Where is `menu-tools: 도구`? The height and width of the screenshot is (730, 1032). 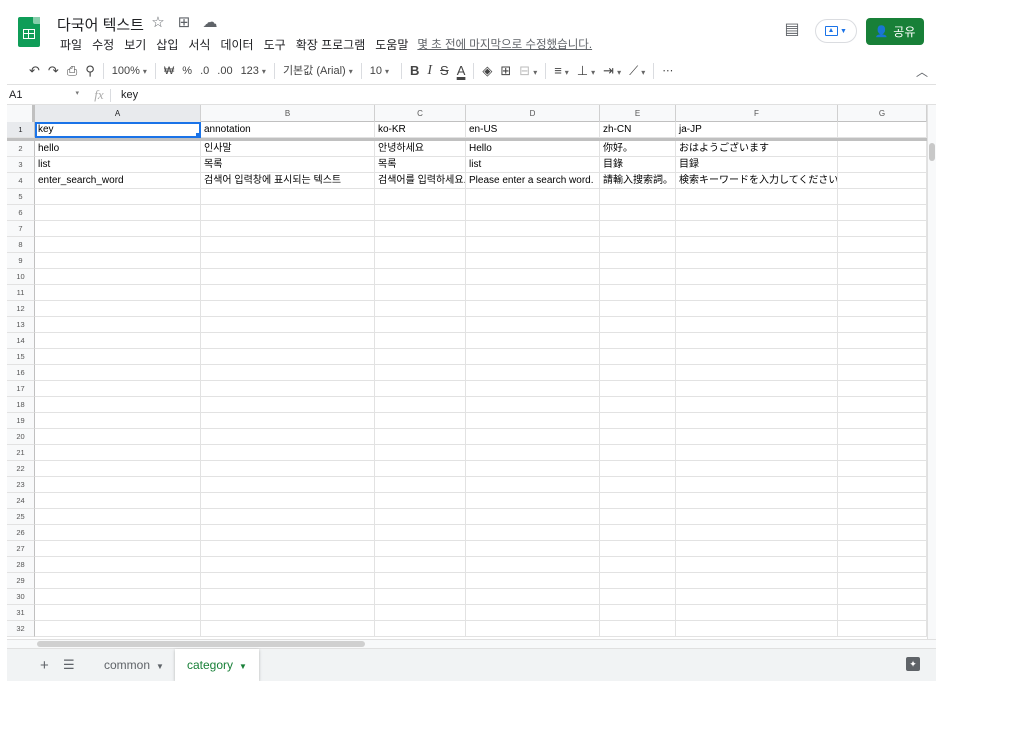 menu-tools: 도구 is located at coordinates (275, 45).